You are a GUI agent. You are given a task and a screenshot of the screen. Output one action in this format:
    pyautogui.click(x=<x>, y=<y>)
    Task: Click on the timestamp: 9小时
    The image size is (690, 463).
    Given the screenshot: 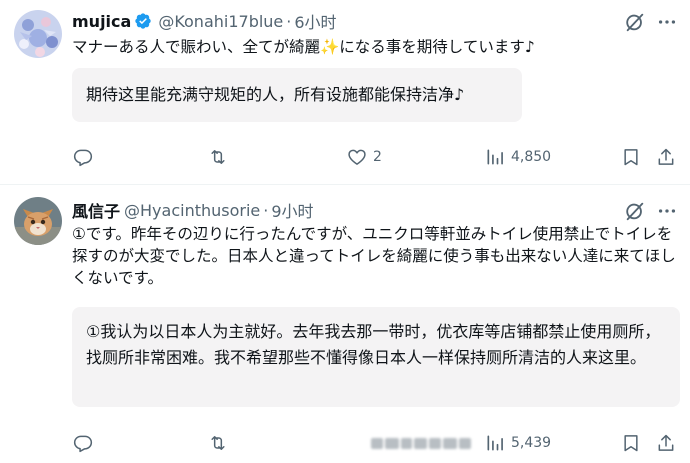 What is the action you would take?
    pyautogui.click(x=292, y=210)
    